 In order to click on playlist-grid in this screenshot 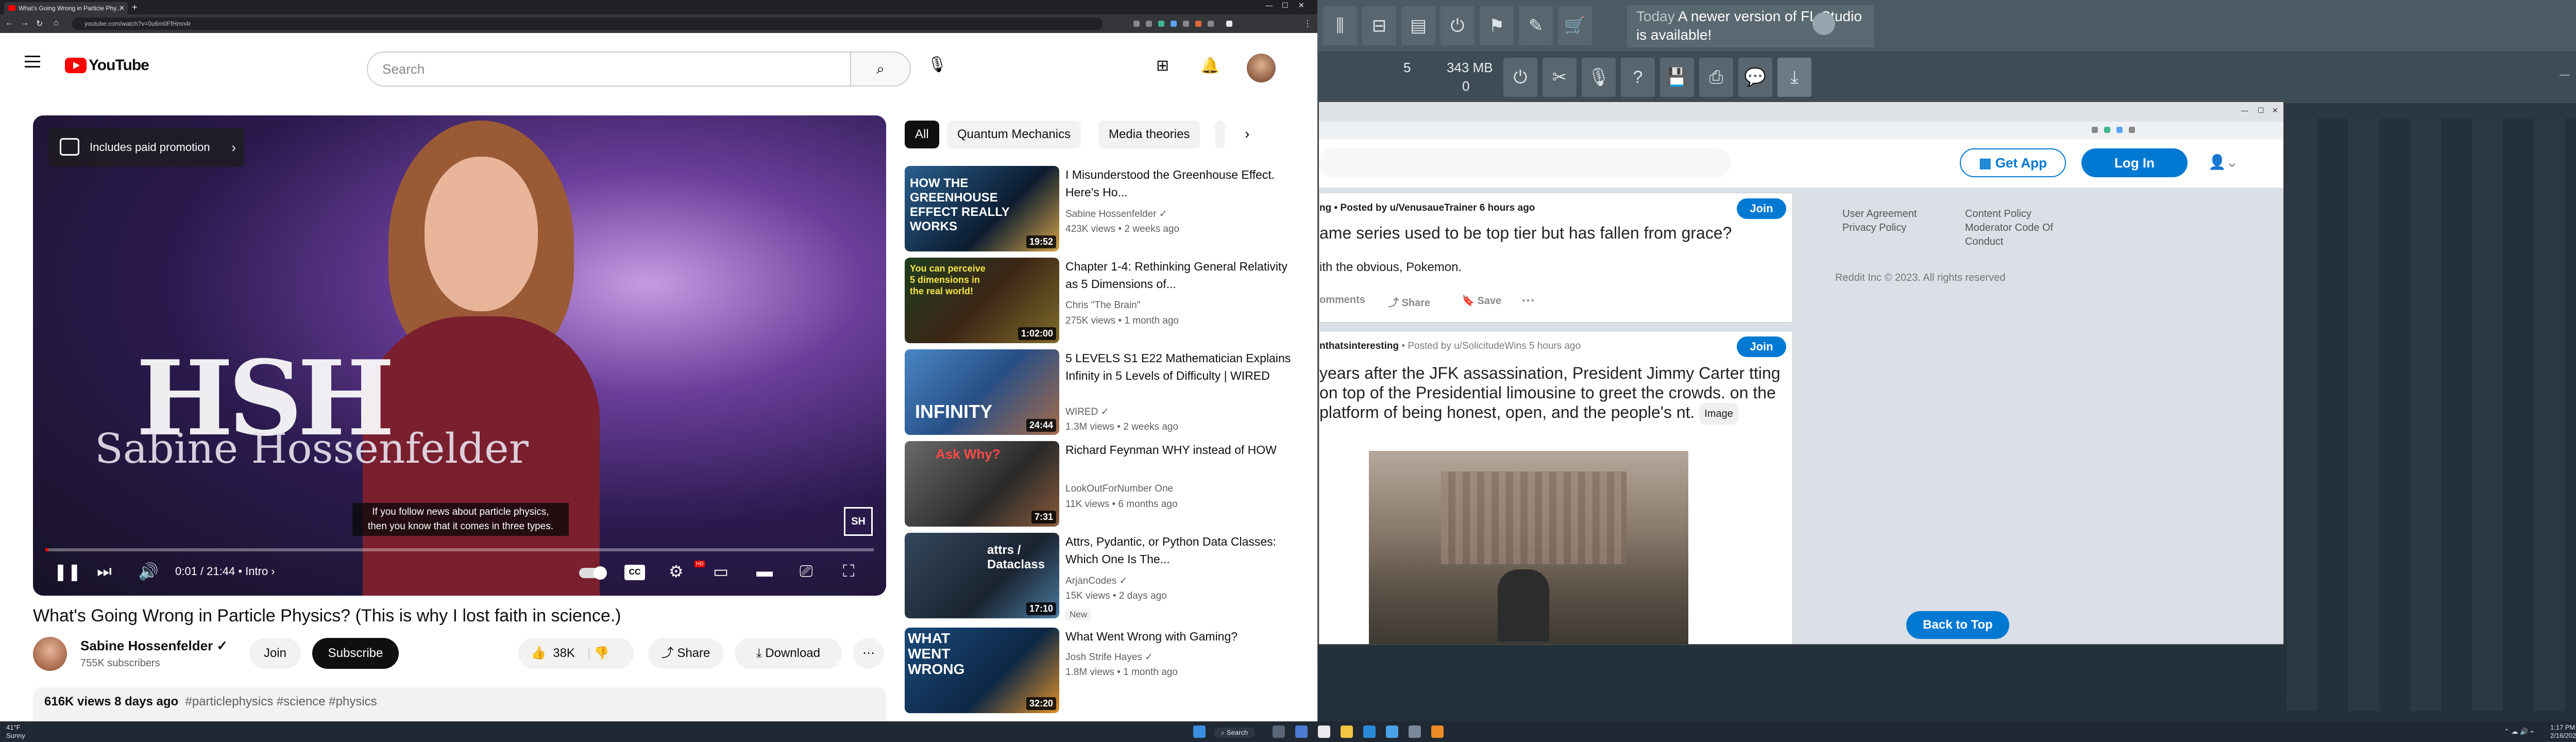, I will do `click(2431, 415)`.